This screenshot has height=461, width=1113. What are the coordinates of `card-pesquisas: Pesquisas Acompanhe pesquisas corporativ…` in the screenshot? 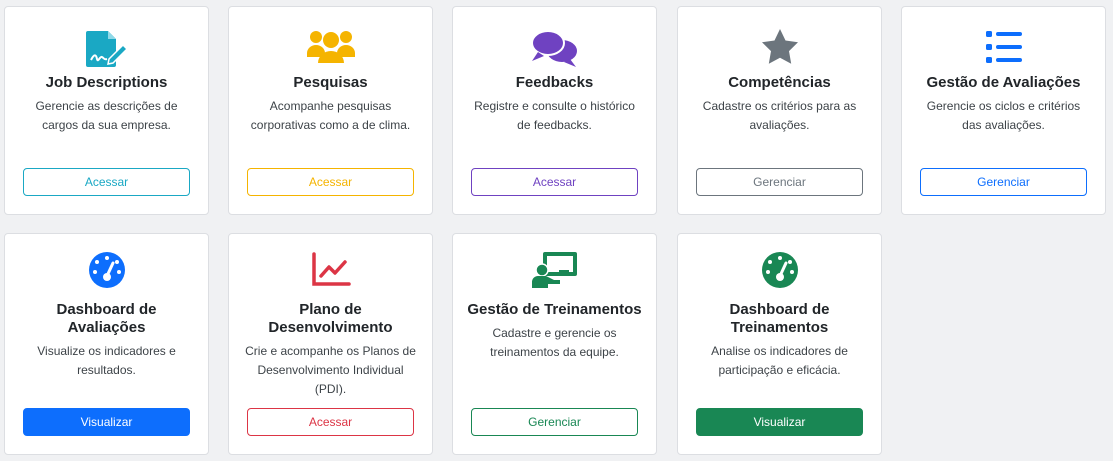 It's located at (330, 110).